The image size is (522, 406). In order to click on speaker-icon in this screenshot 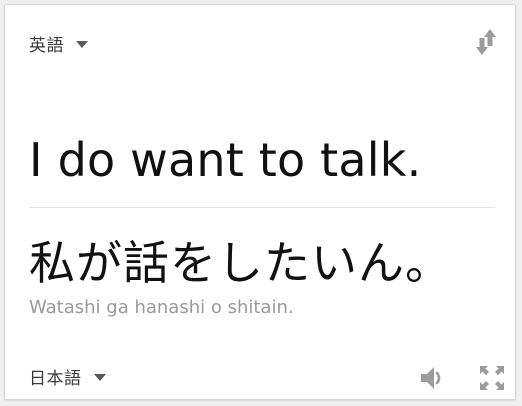, I will do `click(431, 378)`.